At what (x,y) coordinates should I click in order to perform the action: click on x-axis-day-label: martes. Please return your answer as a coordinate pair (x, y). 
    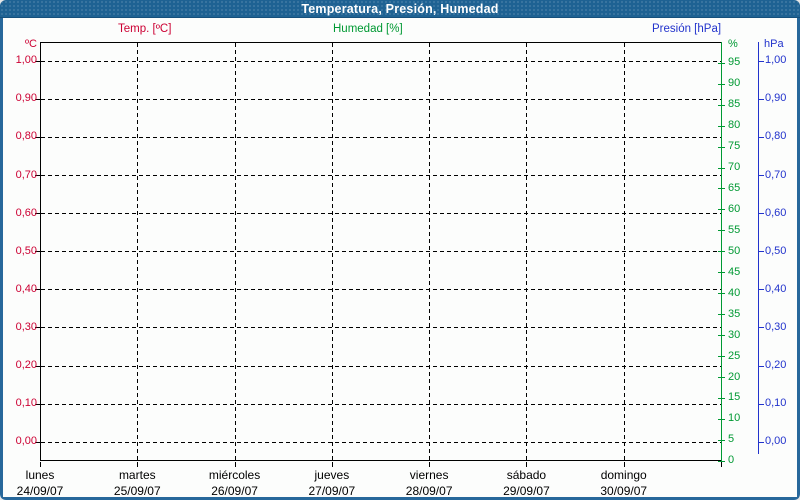
    Looking at the image, I should click on (137, 475).